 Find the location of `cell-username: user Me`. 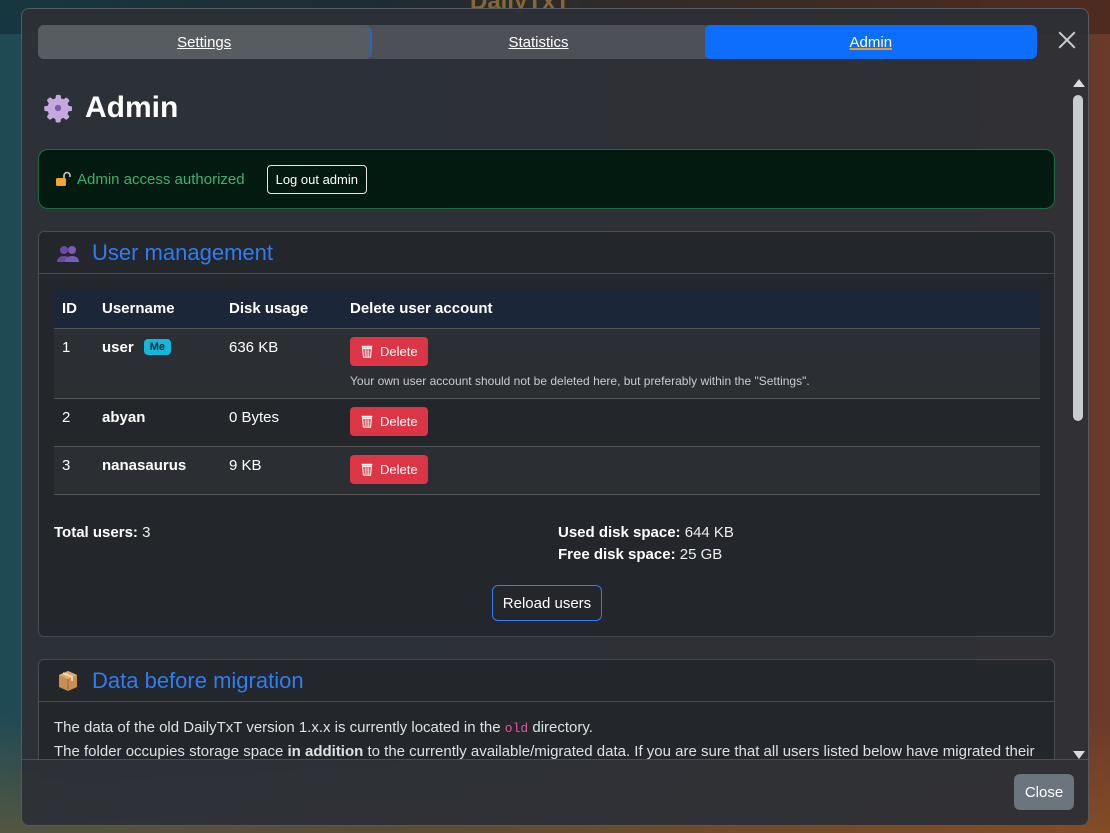

cell-username: user Me is located at coordinates (157, 363).